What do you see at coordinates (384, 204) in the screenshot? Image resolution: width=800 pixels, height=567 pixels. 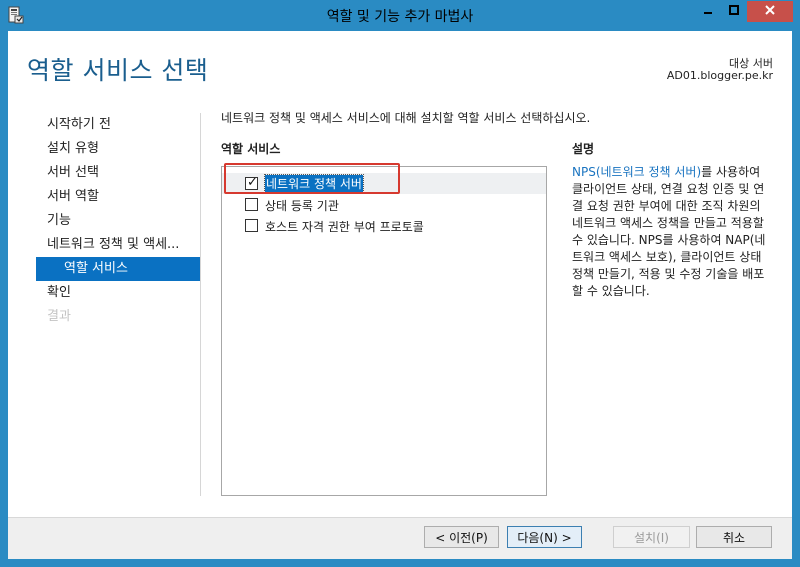 I see `role-service-row-hra: 상태 등록 기관` at bounding box center [384, 204].